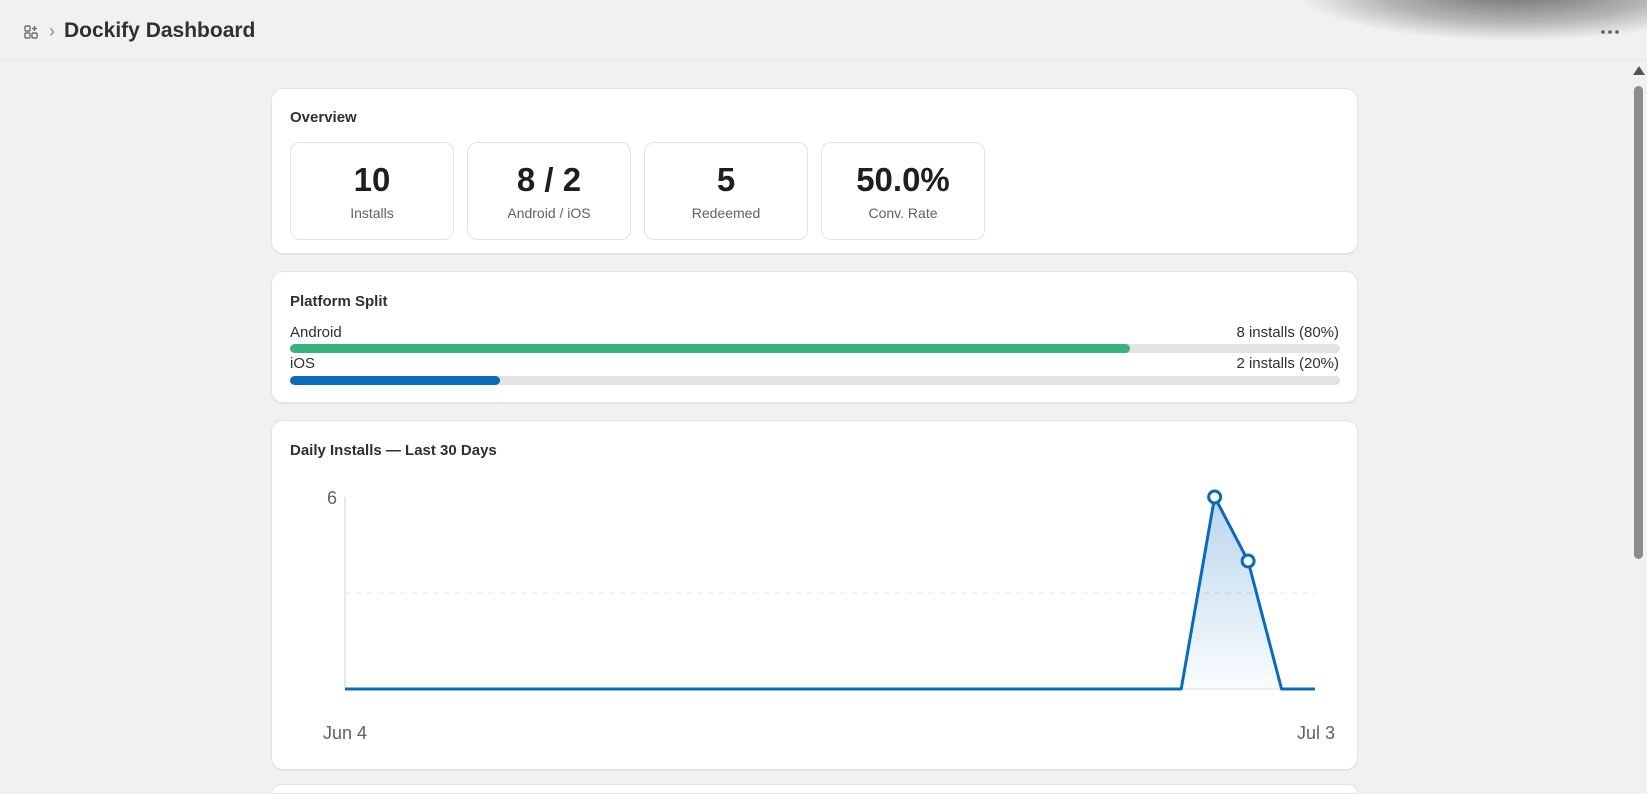 This screenshot has width=1647, height=794. I want to click on apps-icon, so click(31, 32).